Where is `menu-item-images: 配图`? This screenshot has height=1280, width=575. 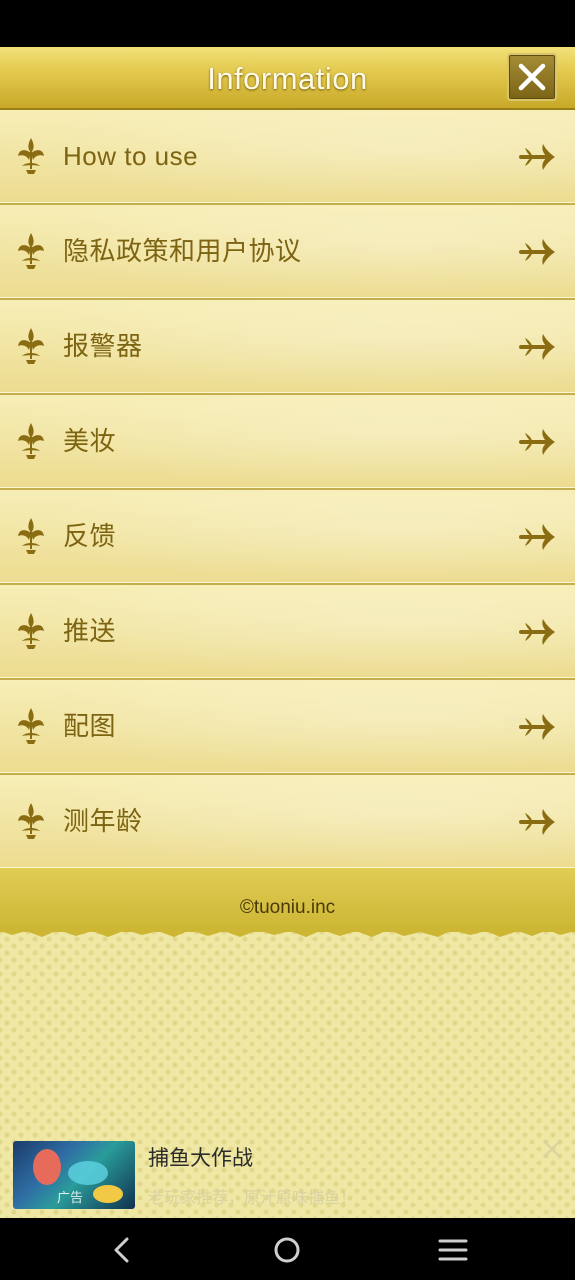
menu-item-images: 配图 is located at coordinates (287, 727).